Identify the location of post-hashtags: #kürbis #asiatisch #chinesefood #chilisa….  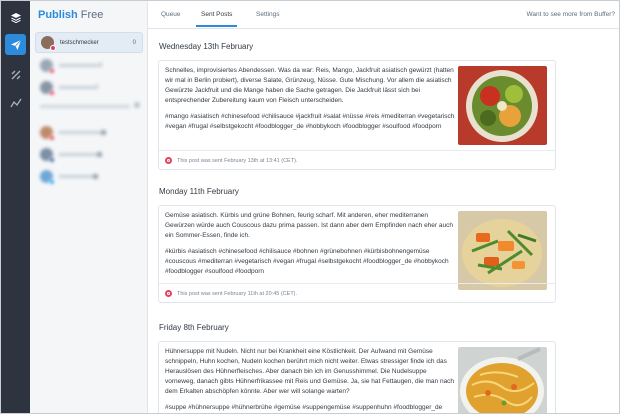
(307, 261).